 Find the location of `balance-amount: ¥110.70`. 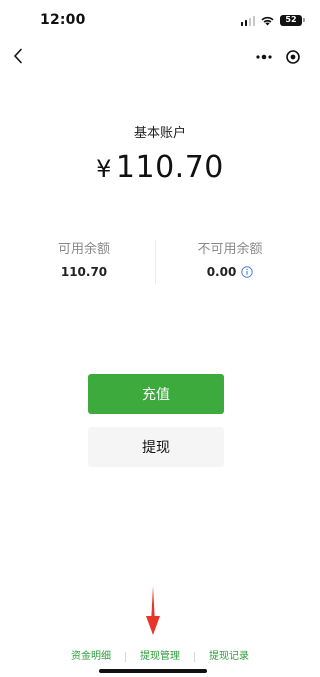

balance-amount: ¥110.70 is located at coordinates (160, 167).